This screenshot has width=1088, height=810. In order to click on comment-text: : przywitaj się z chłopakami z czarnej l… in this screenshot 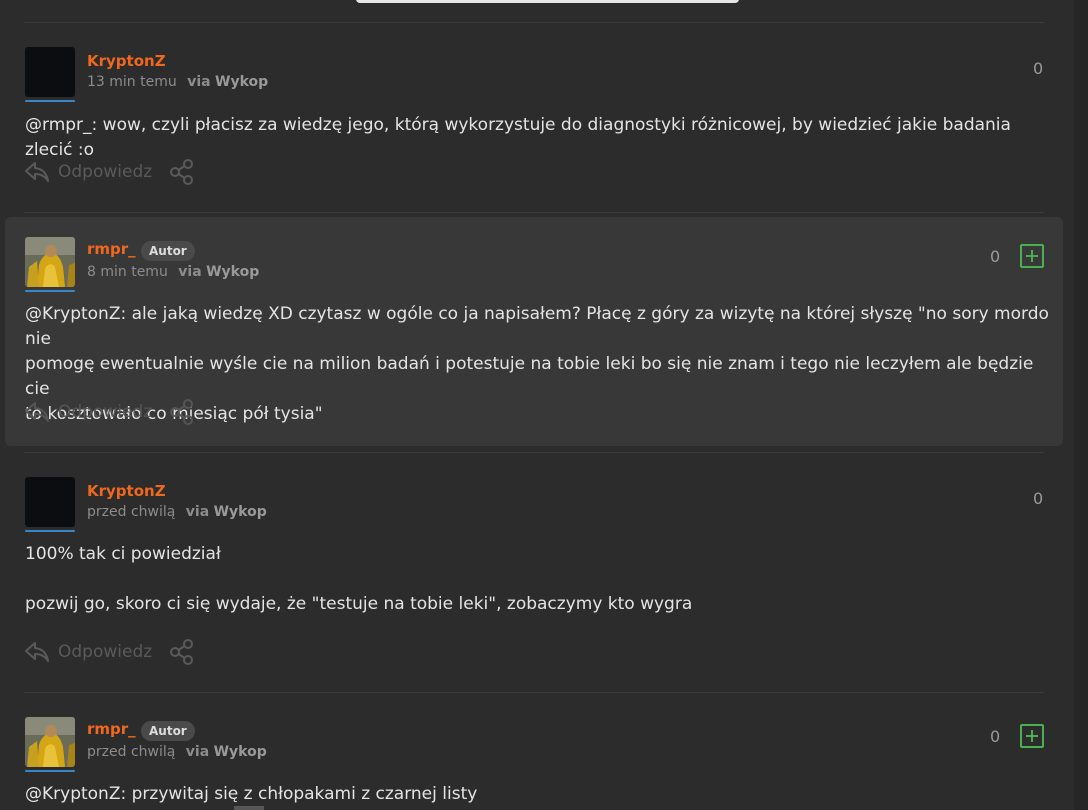, I will do `click(299, 794)`.